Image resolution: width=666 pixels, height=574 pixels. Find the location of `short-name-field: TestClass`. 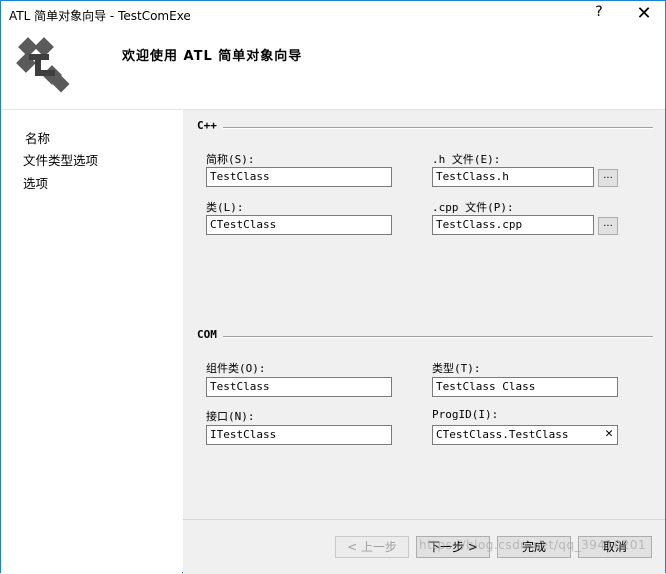

short-name-field: TestClass is located at coordinates (299, 177).